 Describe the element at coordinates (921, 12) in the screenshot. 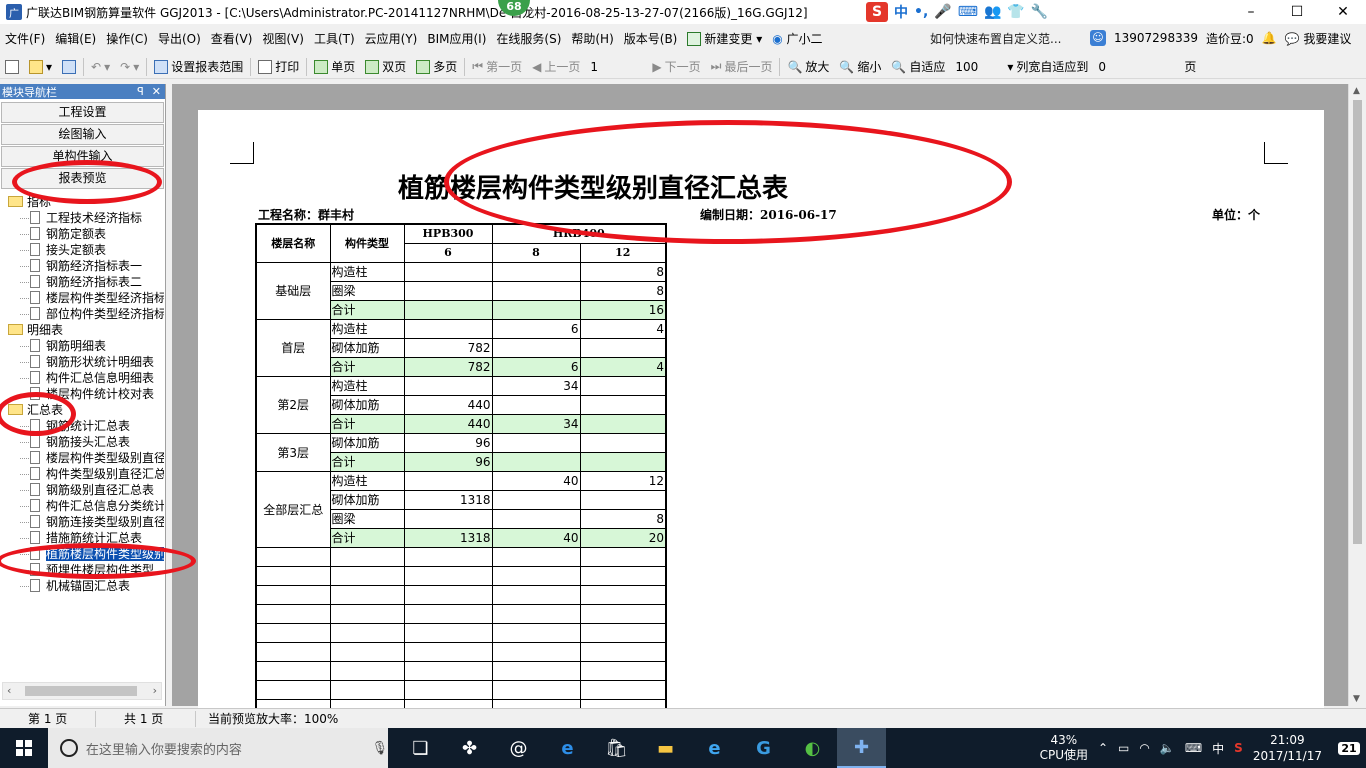

I see `ime-punct-icon: •,` at that location.